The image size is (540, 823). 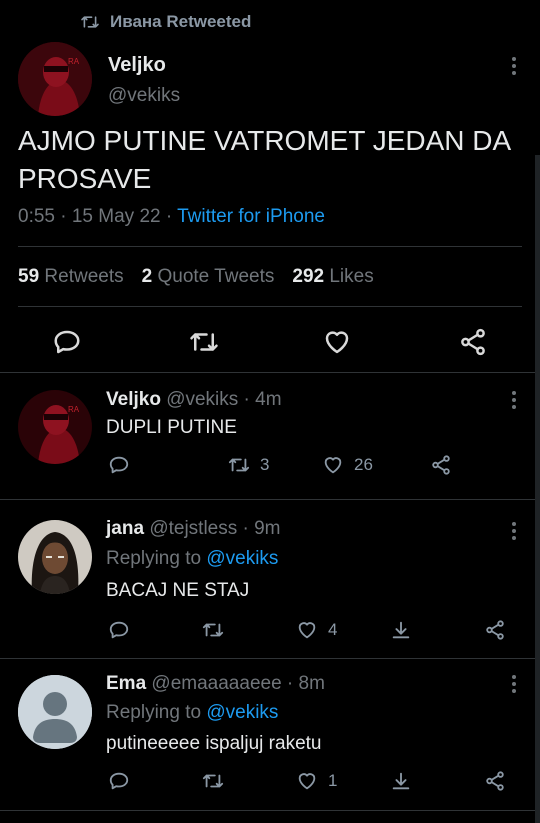 I want to click on reply-time: · 9m, so click(x=259, y=528).